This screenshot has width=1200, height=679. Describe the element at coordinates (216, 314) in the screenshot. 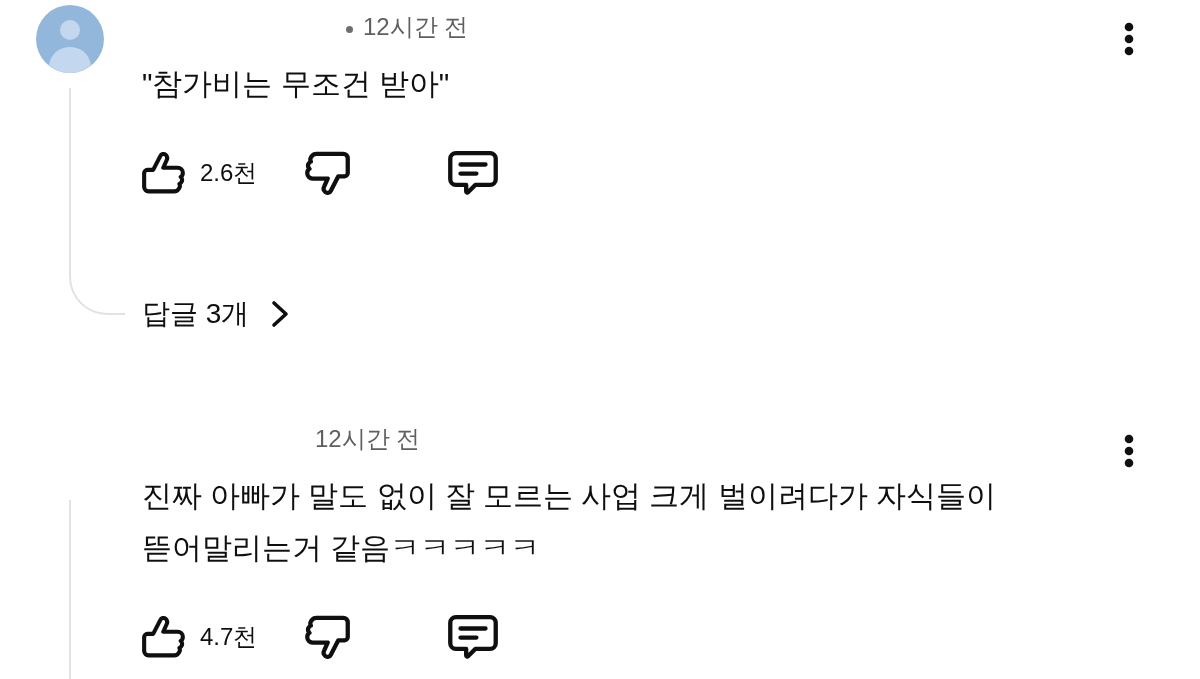

I see `replies-button: 답글 3개` at that location.